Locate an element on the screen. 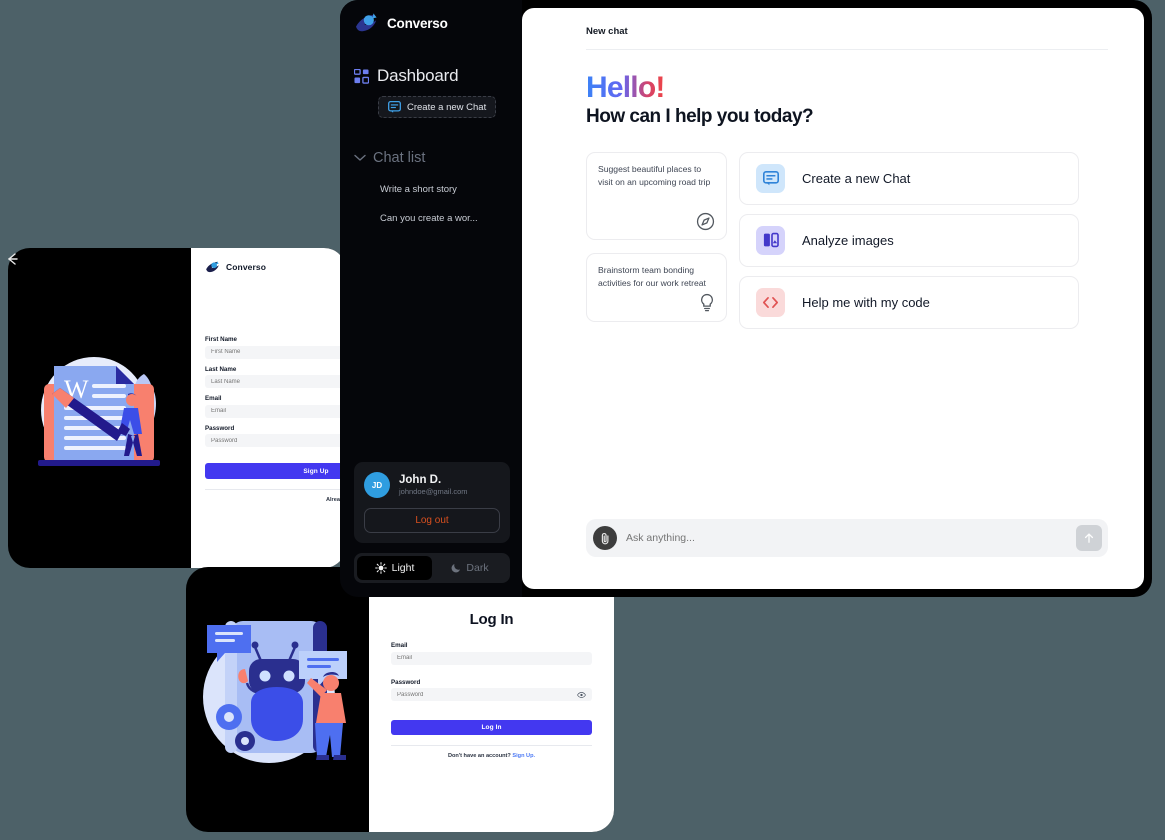  action-card-create-new-chat: Create a new Chat is located at coordinates (909, 178).